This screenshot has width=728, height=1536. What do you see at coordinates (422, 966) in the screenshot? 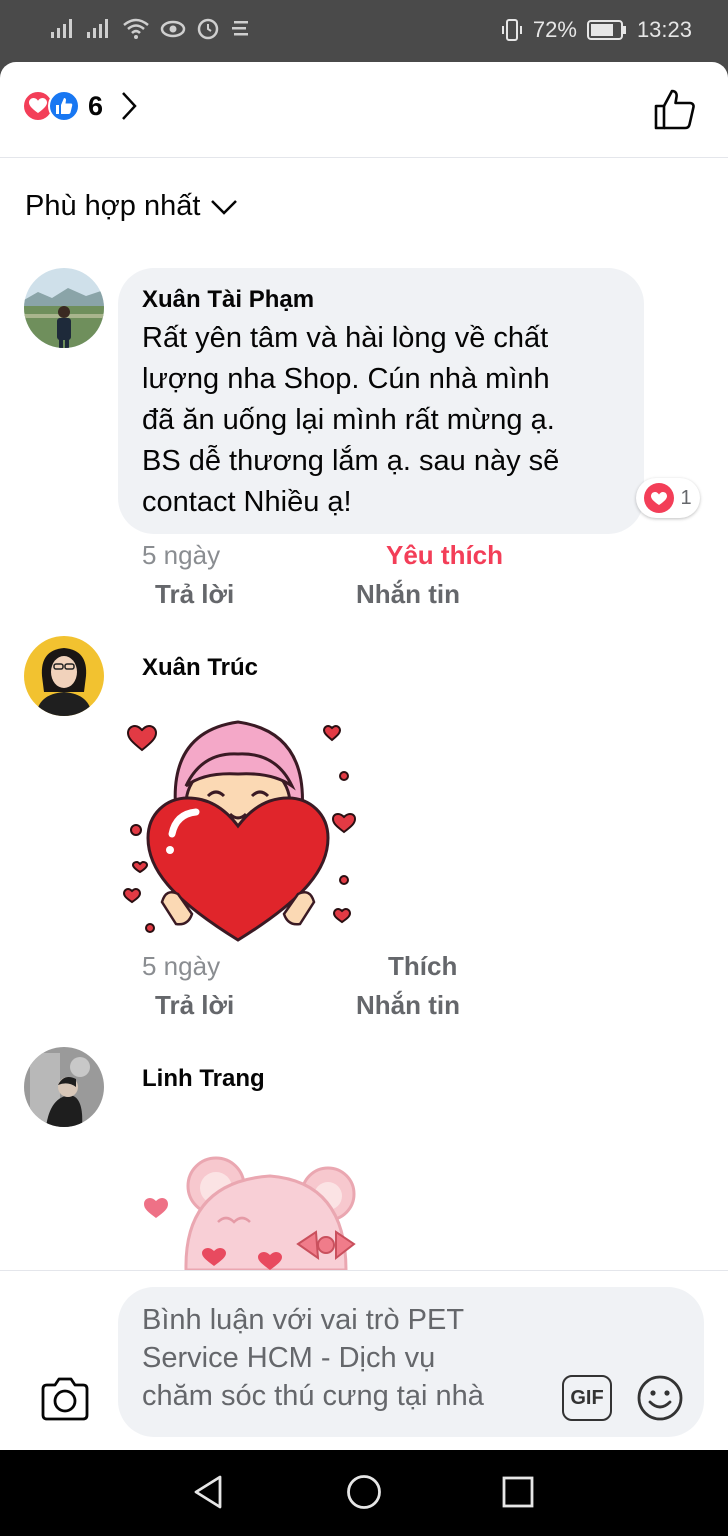
I see `react-button: Thích` at bounding box center [422, 966].